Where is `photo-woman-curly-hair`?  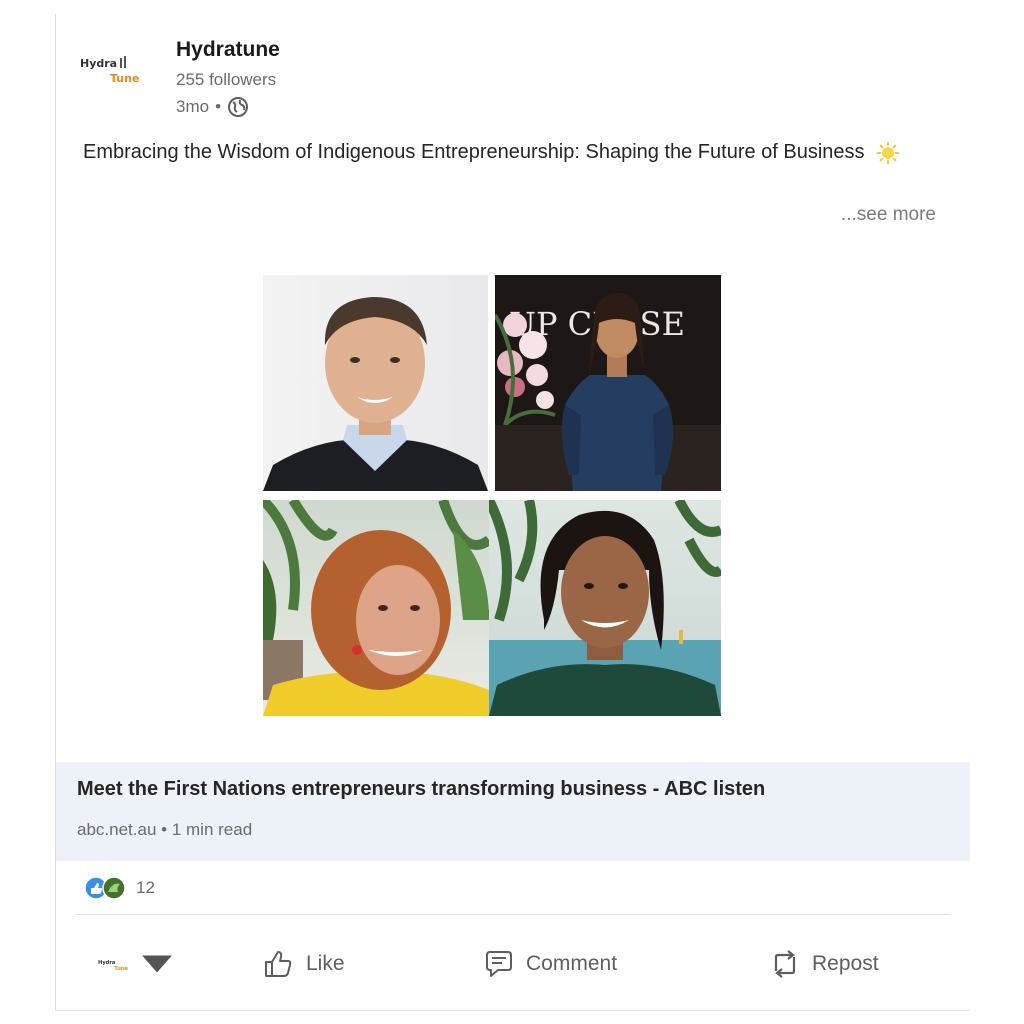 photo-woman-curly-hair is located at coordinates (376, 608).